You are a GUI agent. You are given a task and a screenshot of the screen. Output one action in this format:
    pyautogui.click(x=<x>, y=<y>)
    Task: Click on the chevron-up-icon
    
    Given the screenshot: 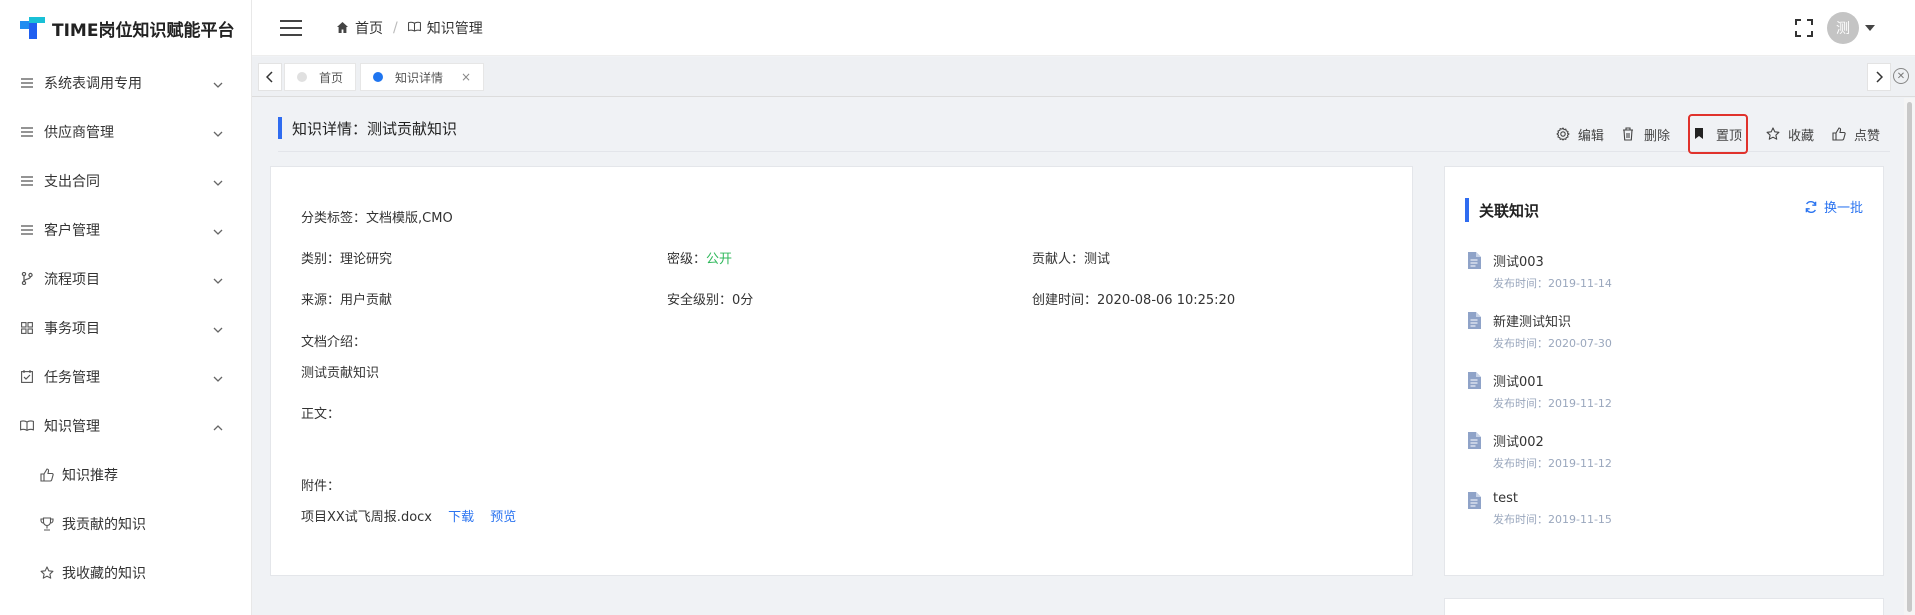 What is the action you would take?
    pyautogui.click(x=218, y=426)
    